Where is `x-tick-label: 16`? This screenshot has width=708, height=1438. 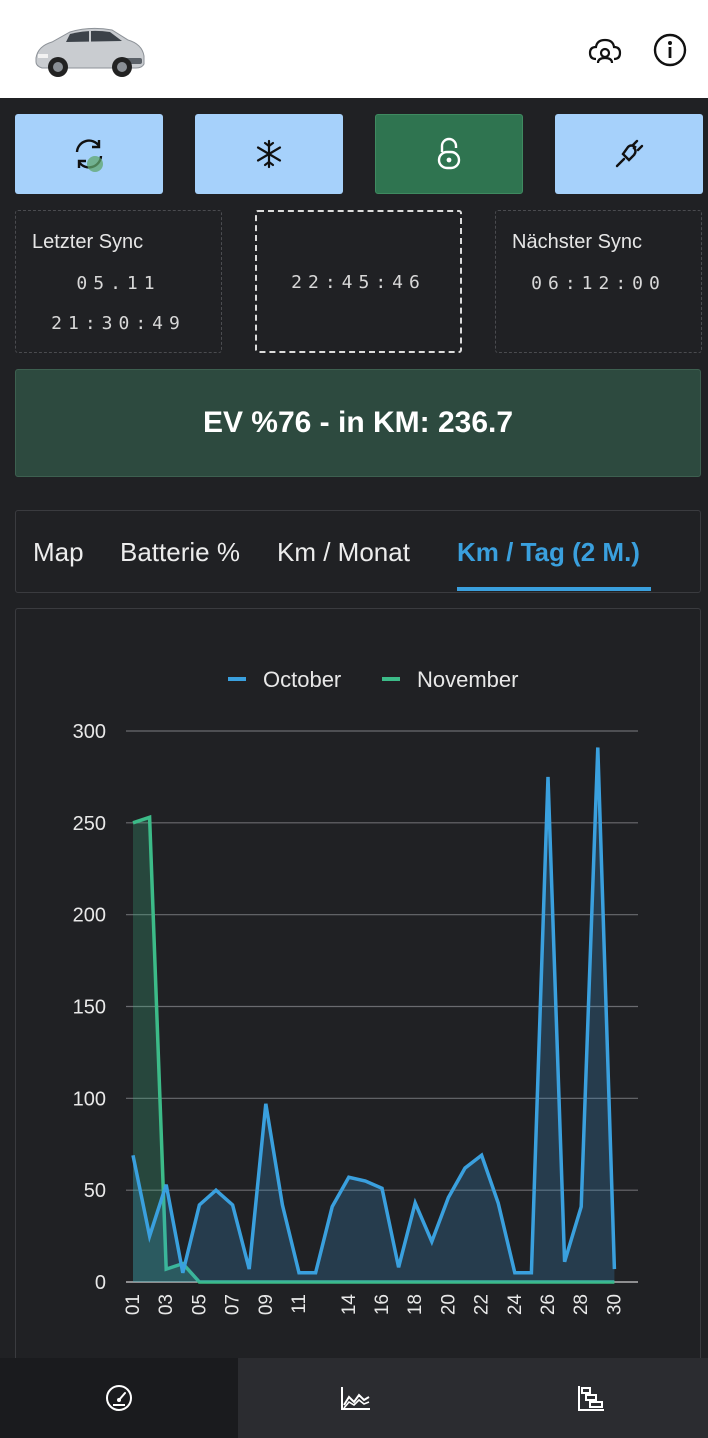 x-tick-label: 16 is located at coordinates (382, 1304).